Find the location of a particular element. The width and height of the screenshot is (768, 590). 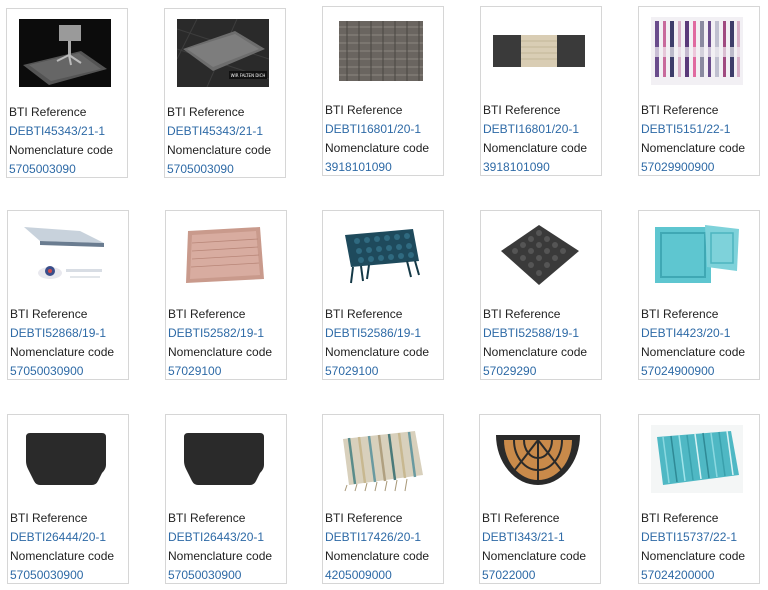

bti-reference-link: DEBTI52582/19-1 is located at coordinates (216, 333).